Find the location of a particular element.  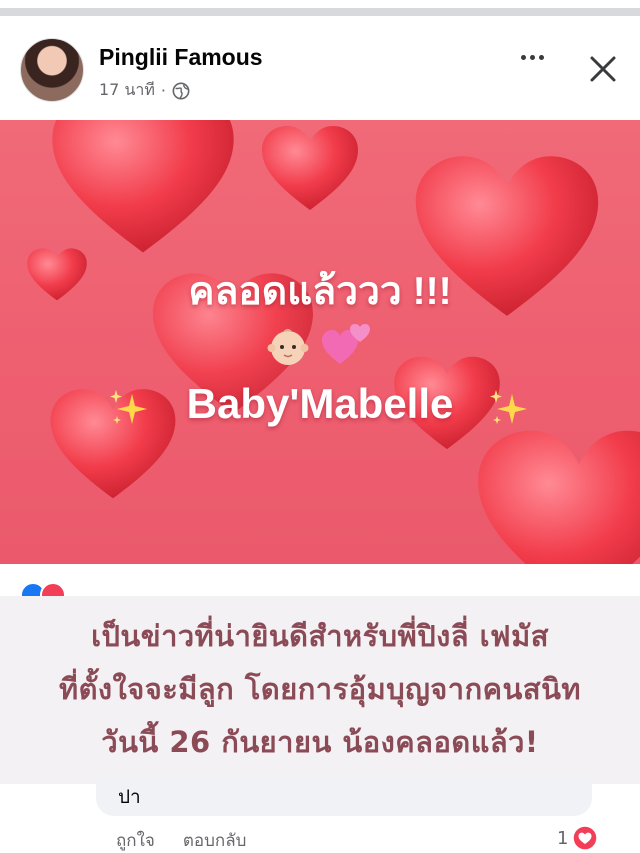

comment-text: ปา is located at coordinates (129, 797).